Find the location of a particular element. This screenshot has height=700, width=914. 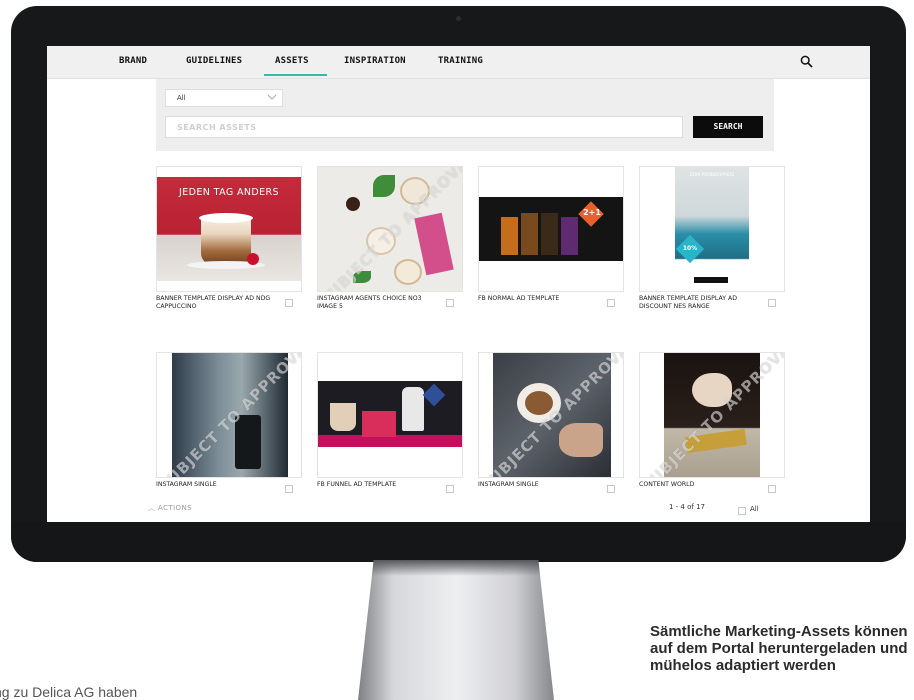

promo-badge: 2+1 is located at coordinates (592, 212).